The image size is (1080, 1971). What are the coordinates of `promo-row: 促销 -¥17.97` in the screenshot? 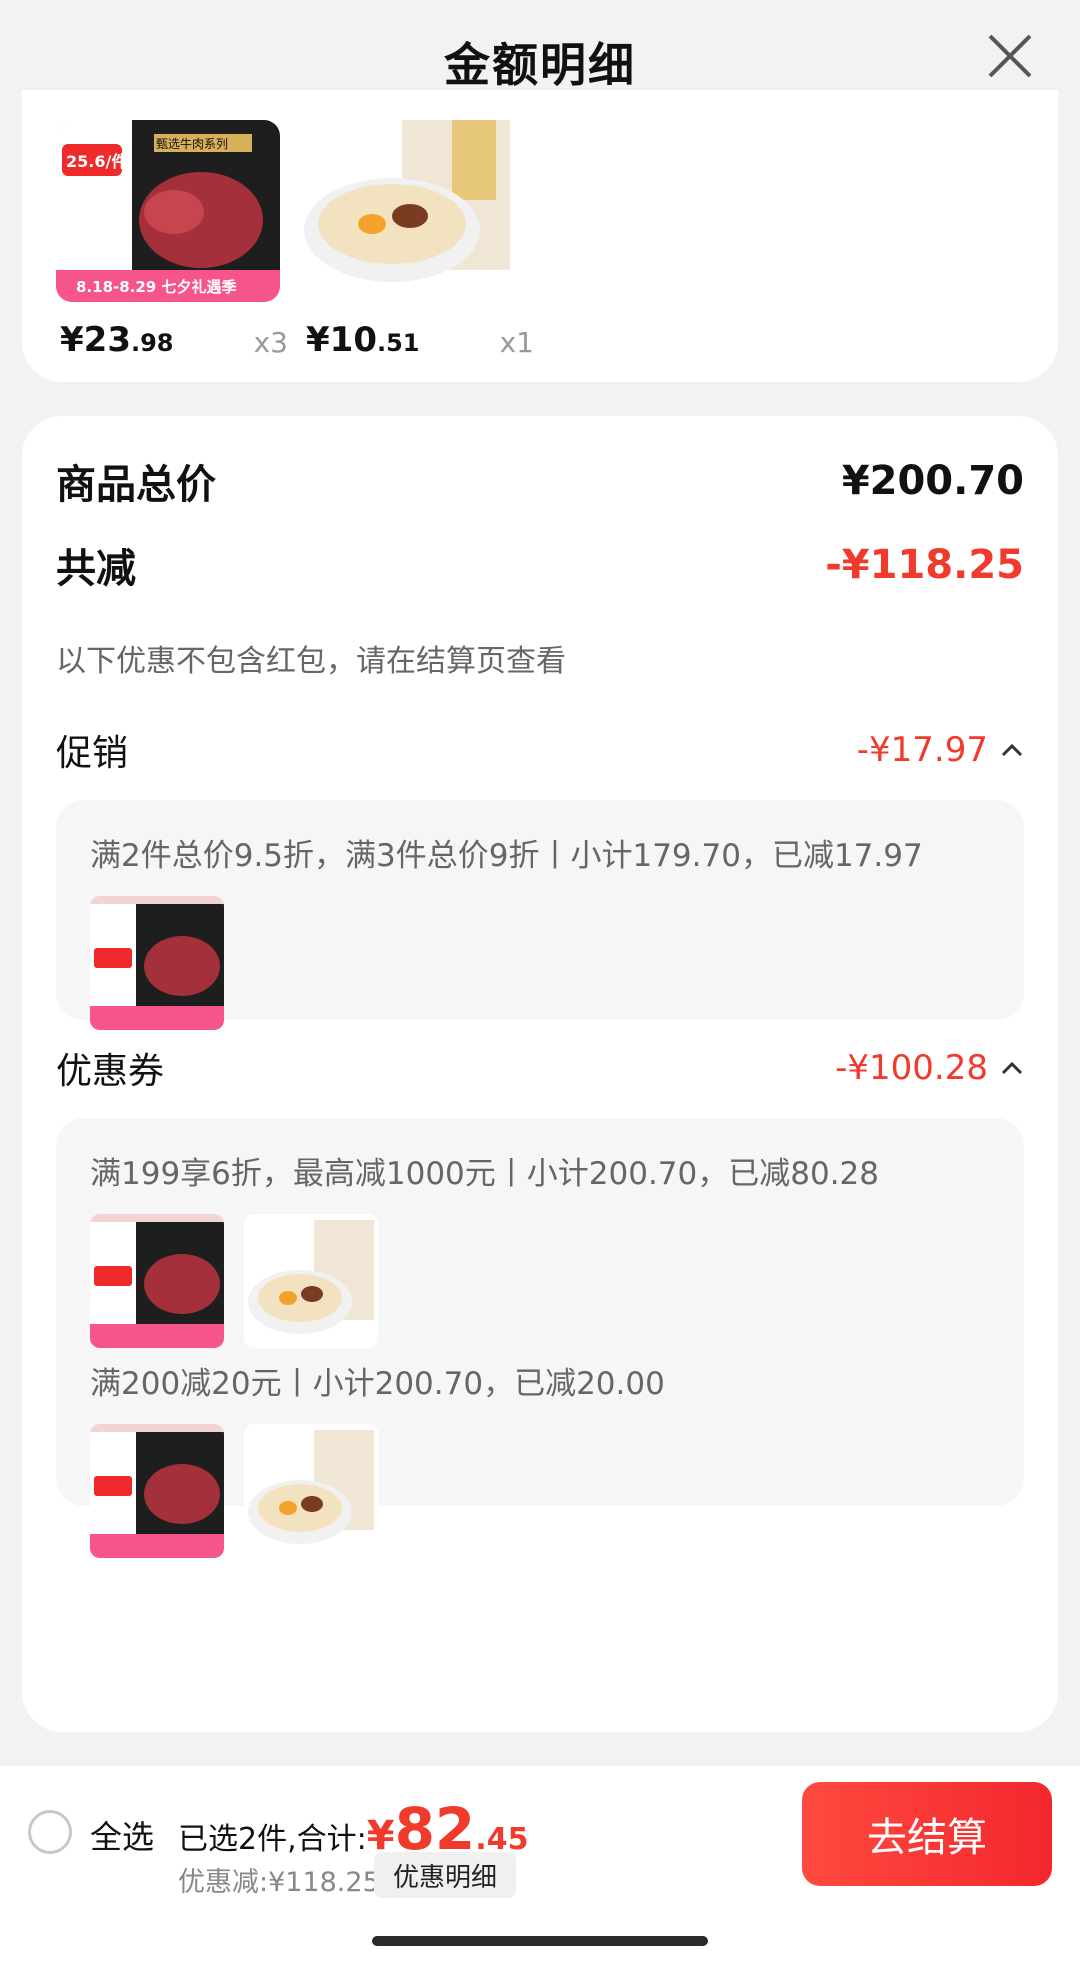 It's located at (540, 750).